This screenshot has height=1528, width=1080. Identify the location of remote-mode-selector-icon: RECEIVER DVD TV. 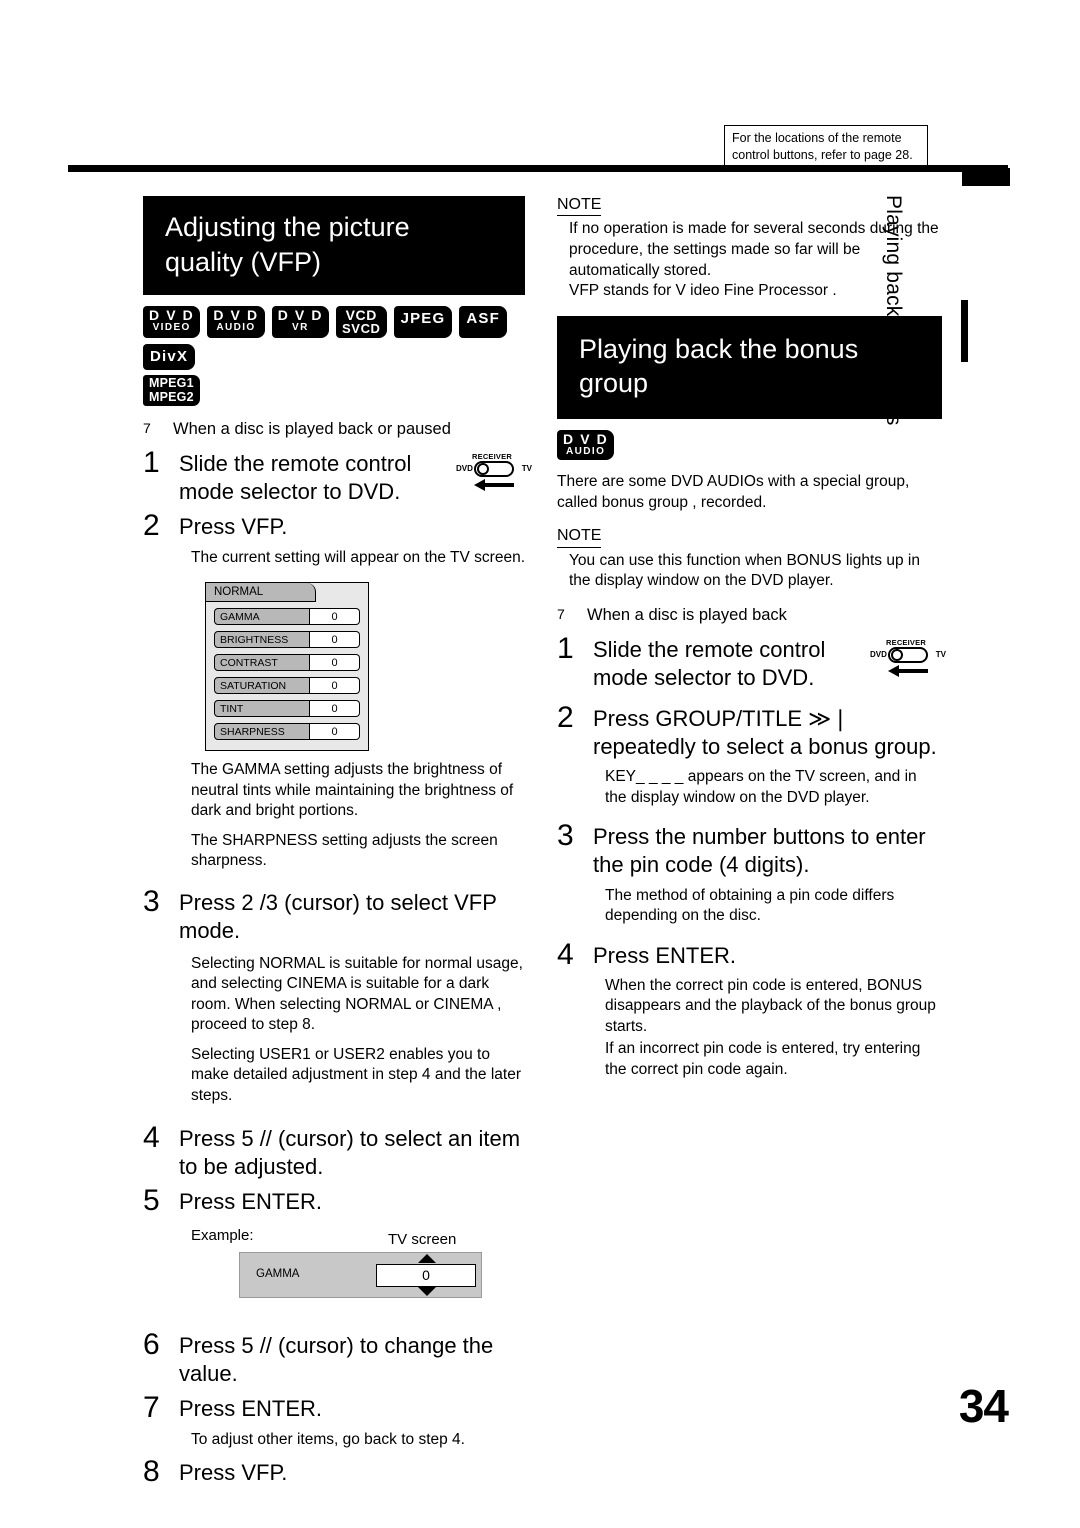
(494, 477).